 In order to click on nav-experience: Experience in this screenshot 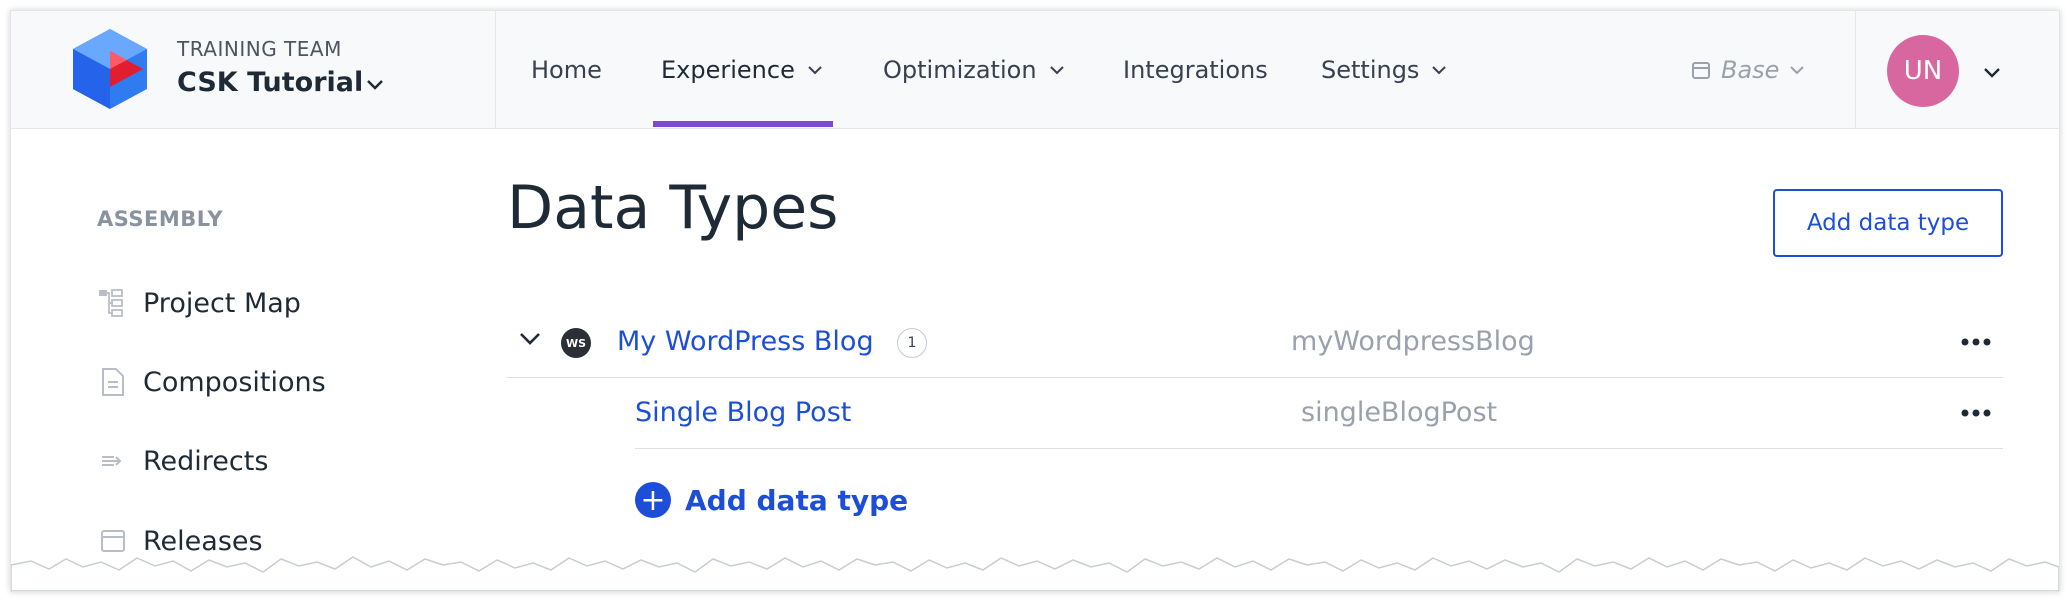, I will do `click(742, 69)`.